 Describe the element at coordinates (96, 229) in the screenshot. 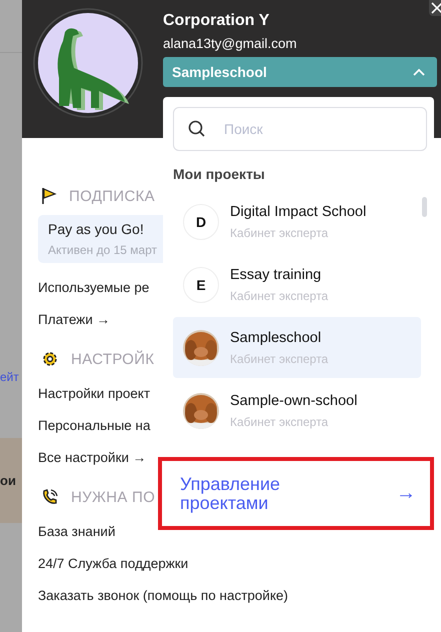

I see `plan-name: Pay as you Go!` at that location.